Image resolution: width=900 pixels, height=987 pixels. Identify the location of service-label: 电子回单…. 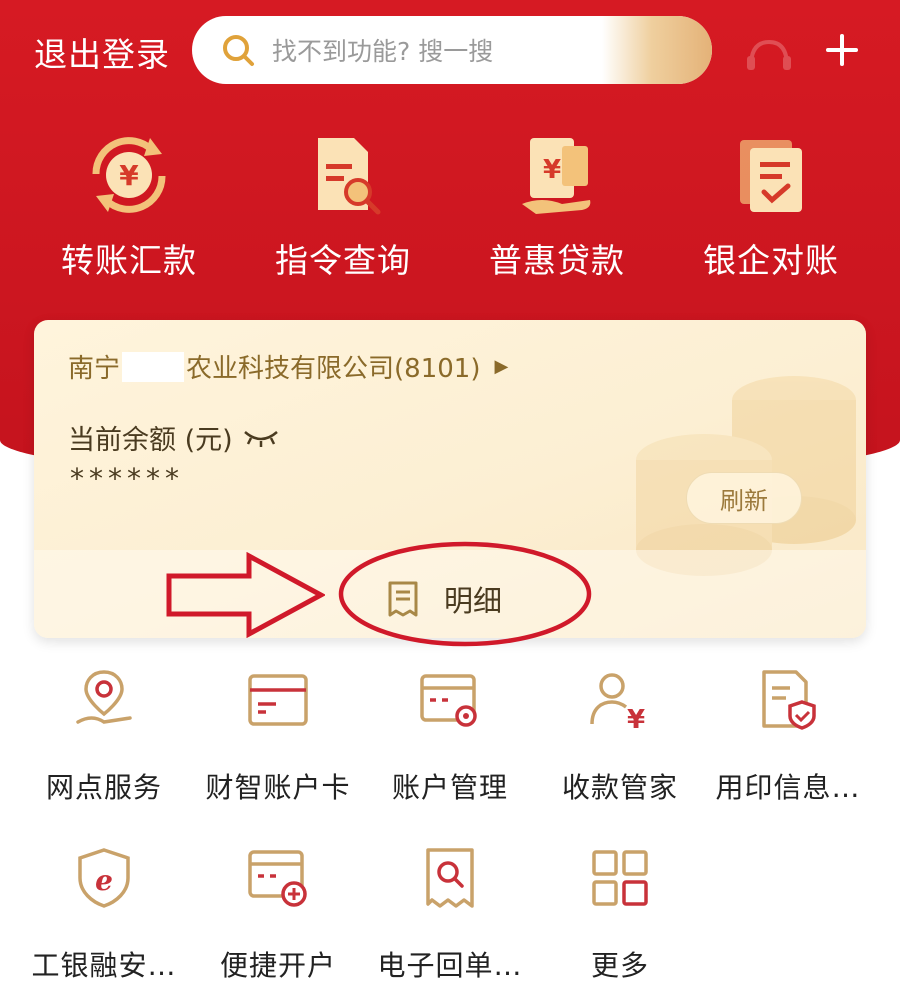
(450, 965).